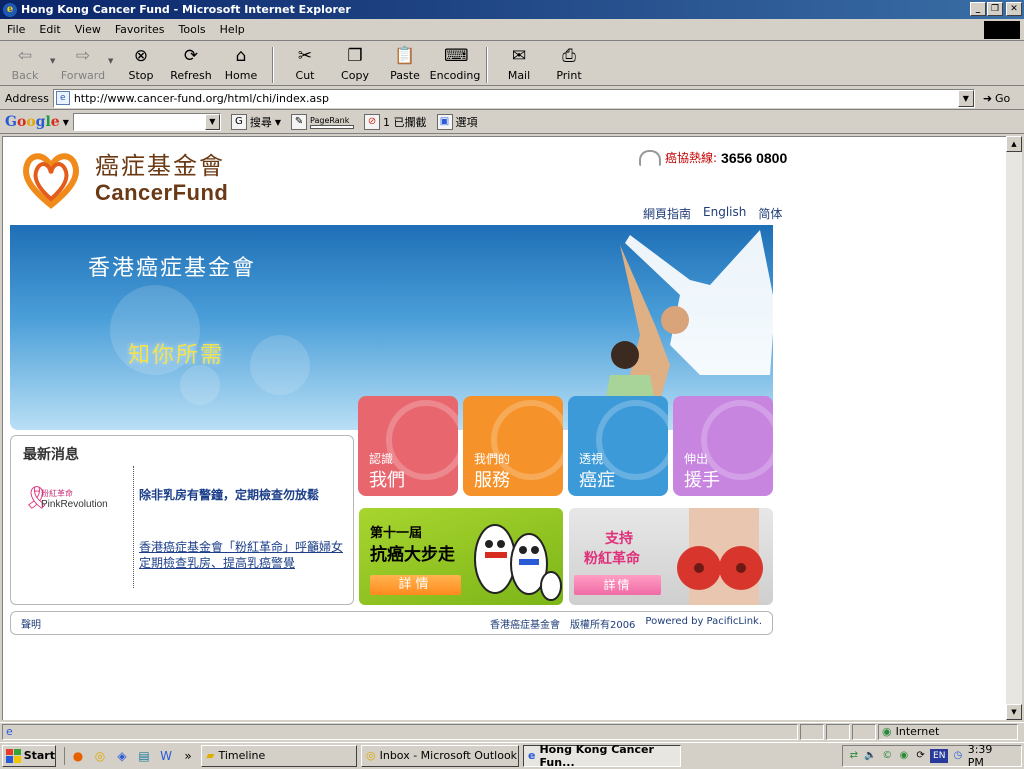 The image size is (1024, 769). What do you see at coordinates (49, 29) in the screenshot?
I see `menu-edit: Edit` at bounding box center [49, 29].